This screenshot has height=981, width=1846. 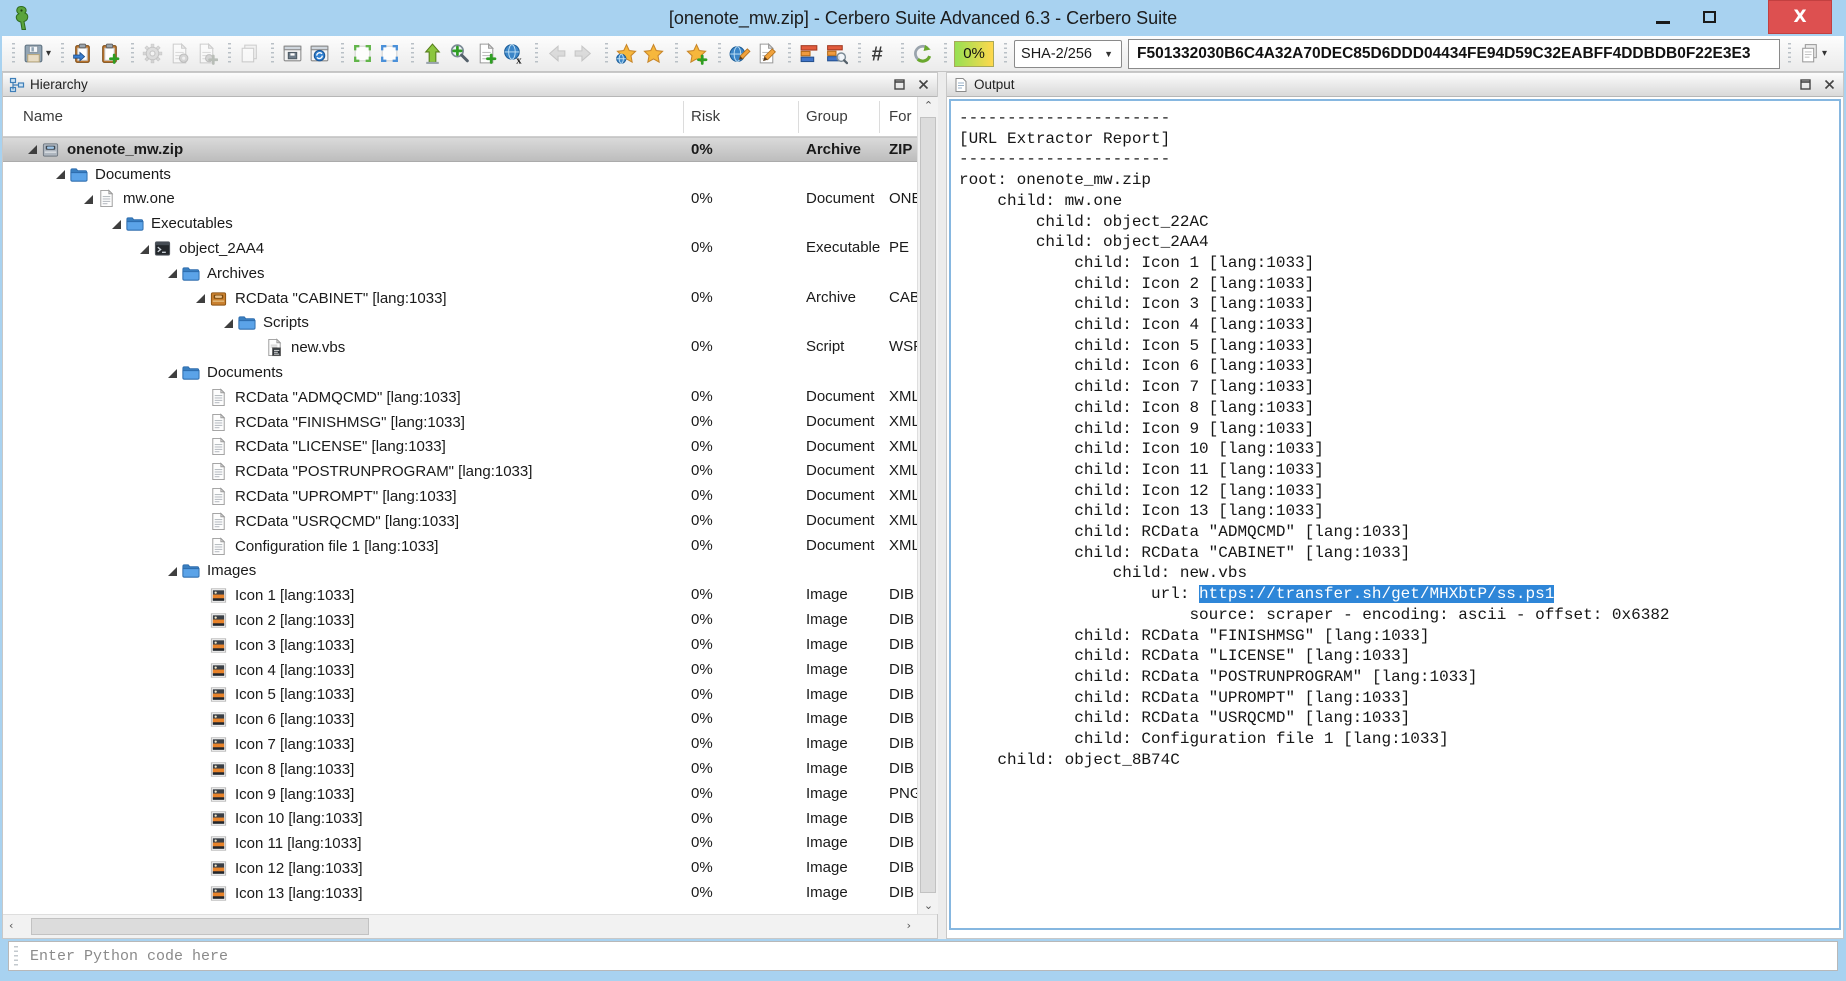 What do you see at coordinates (470, 695) in the screenshot?
I see `tree-row-icon-5-lang-1033: Icon 5 [lang:1033] 0% Image DIB` at bounding box center [470, 695].